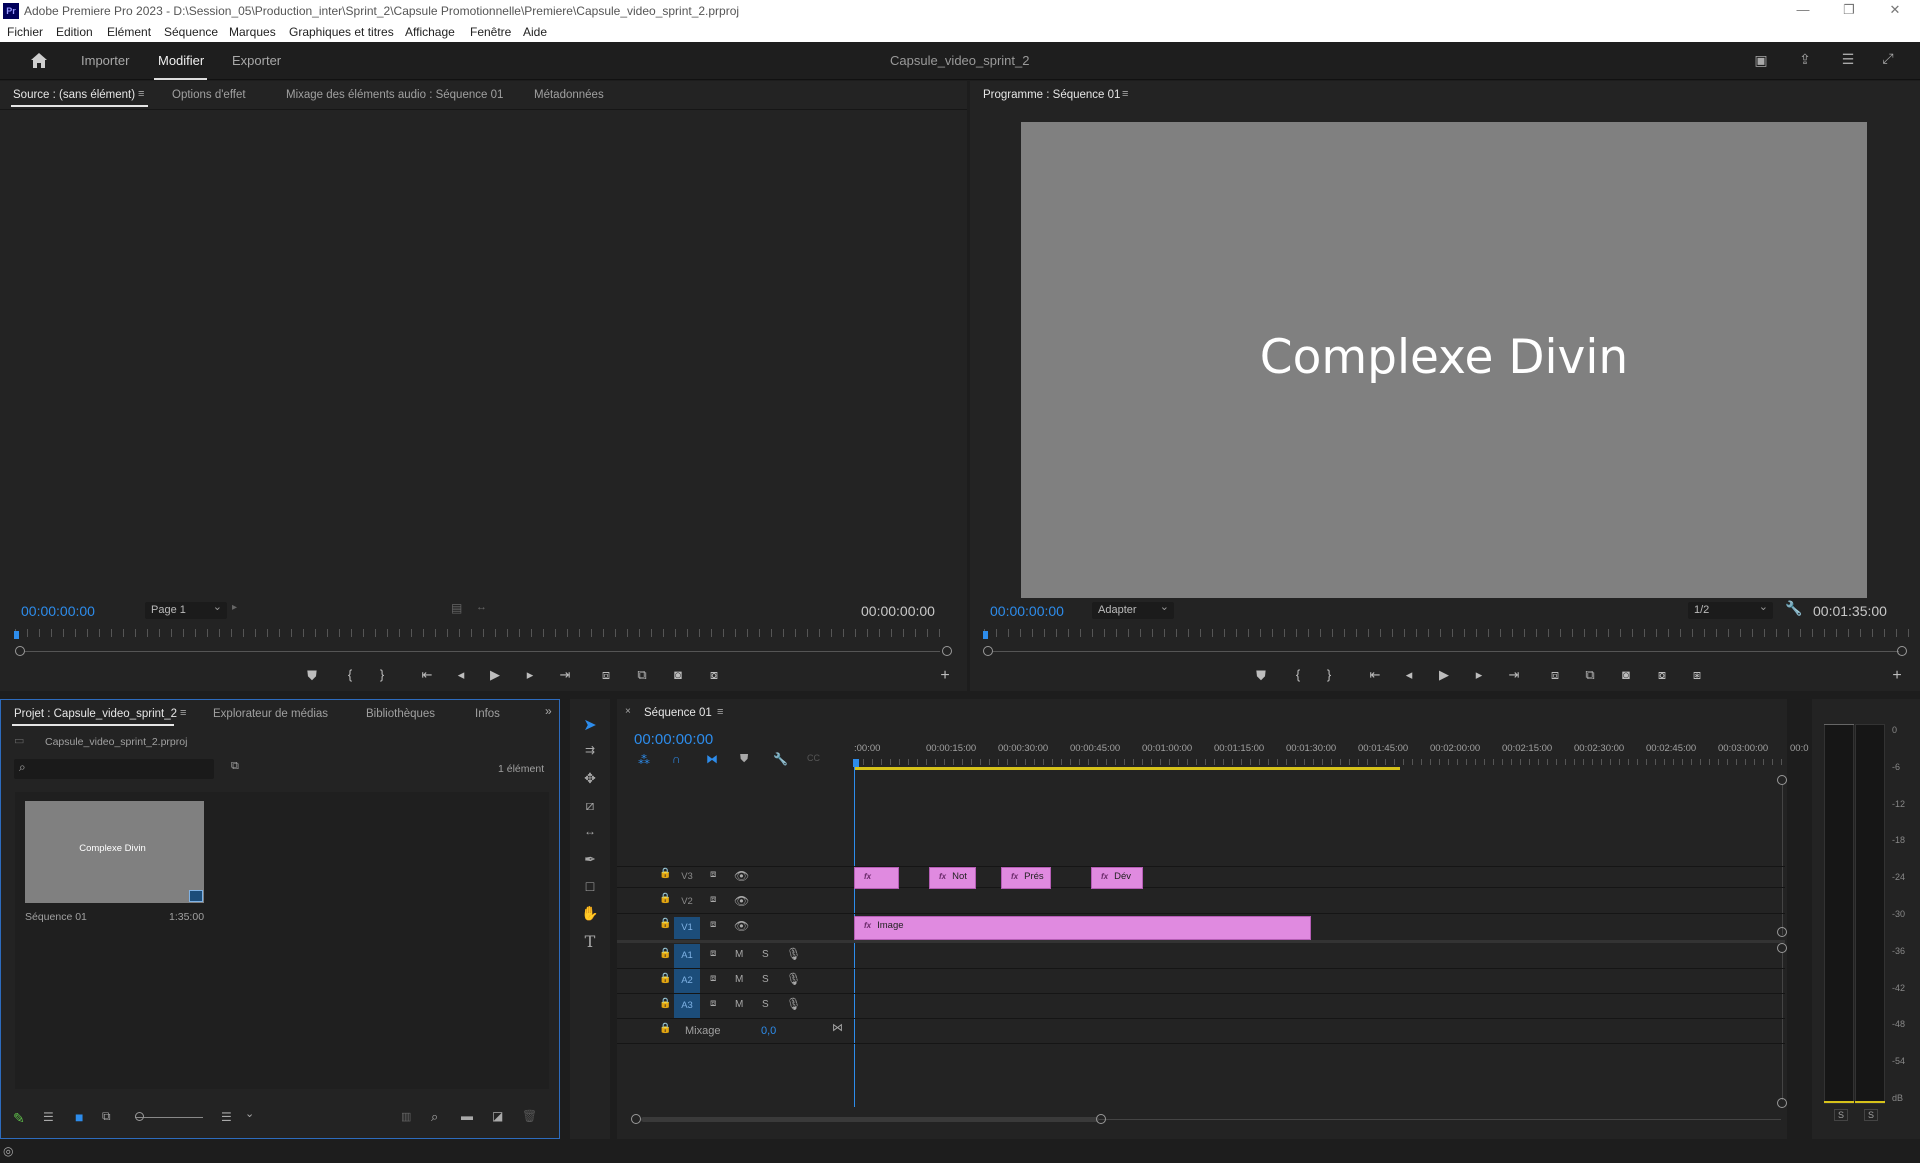 This screenshot has width=1920, height=1163. Describe the element at coordinates (456, 608) in the screenshot. I see `drag-video-icon: ▤` at that location.